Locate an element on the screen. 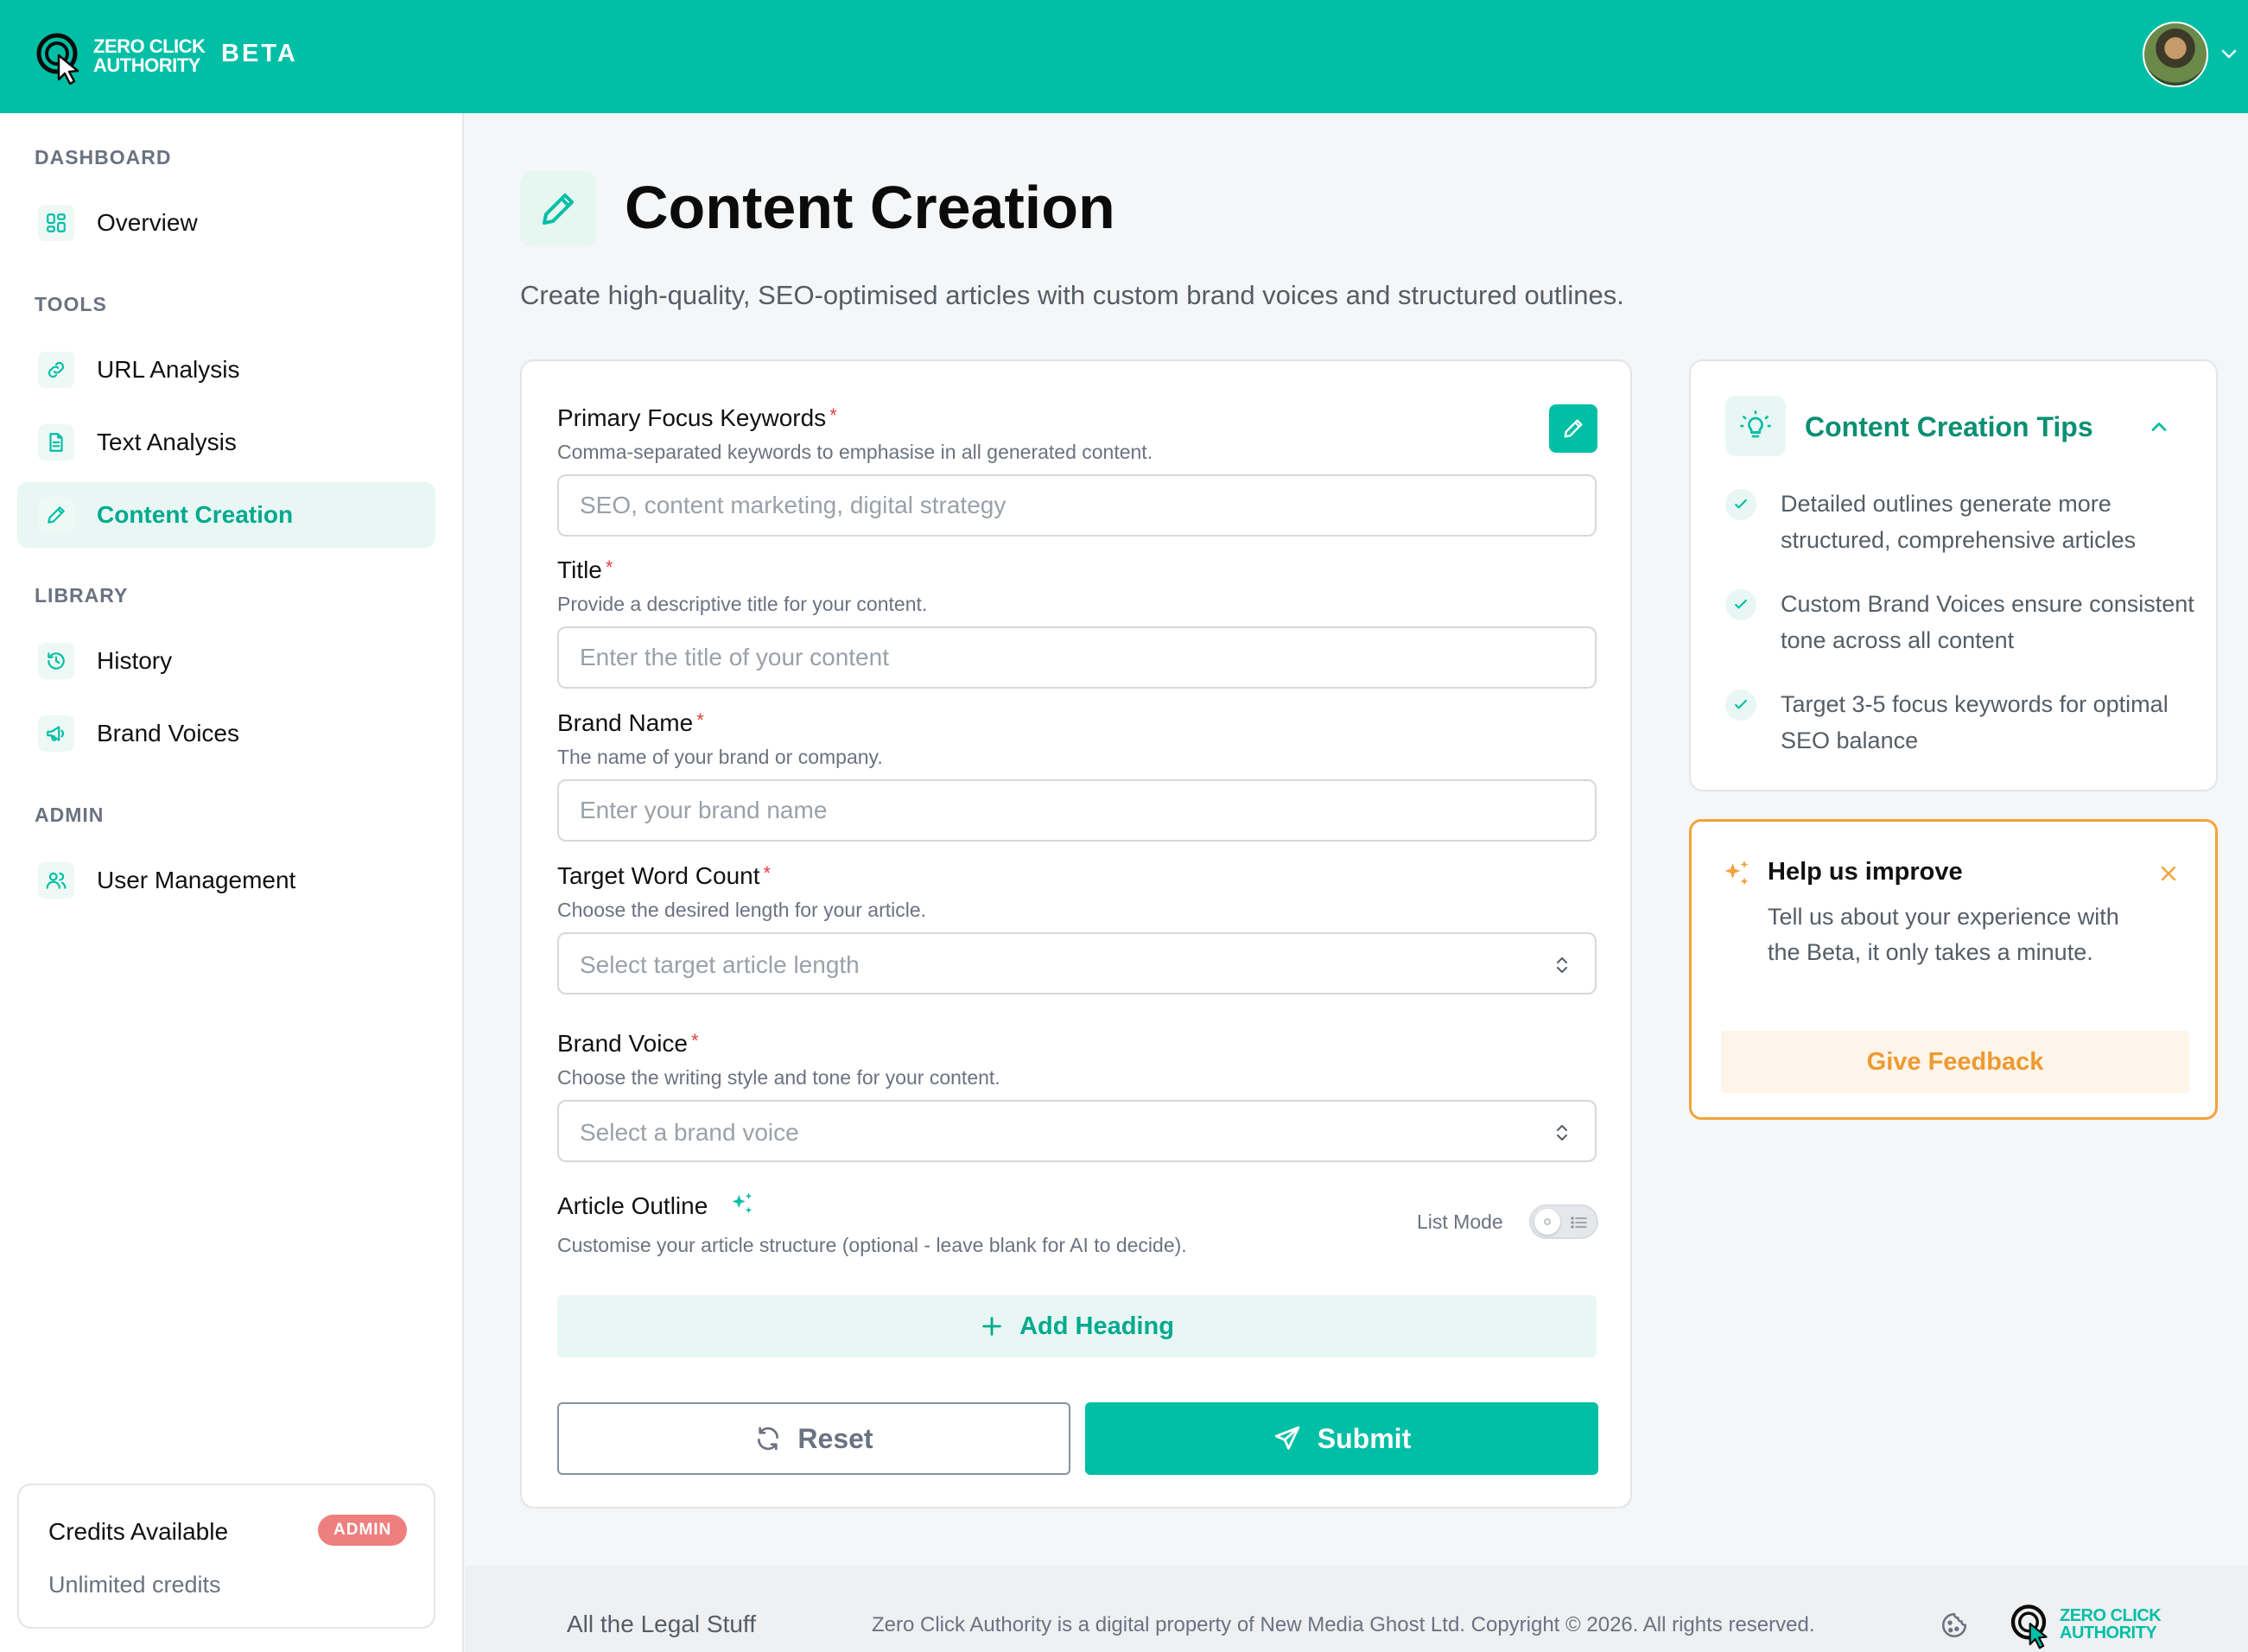 This screenshot has height=1652, width=2248. reset-button: Reset is located at coordinates (814, 1439).